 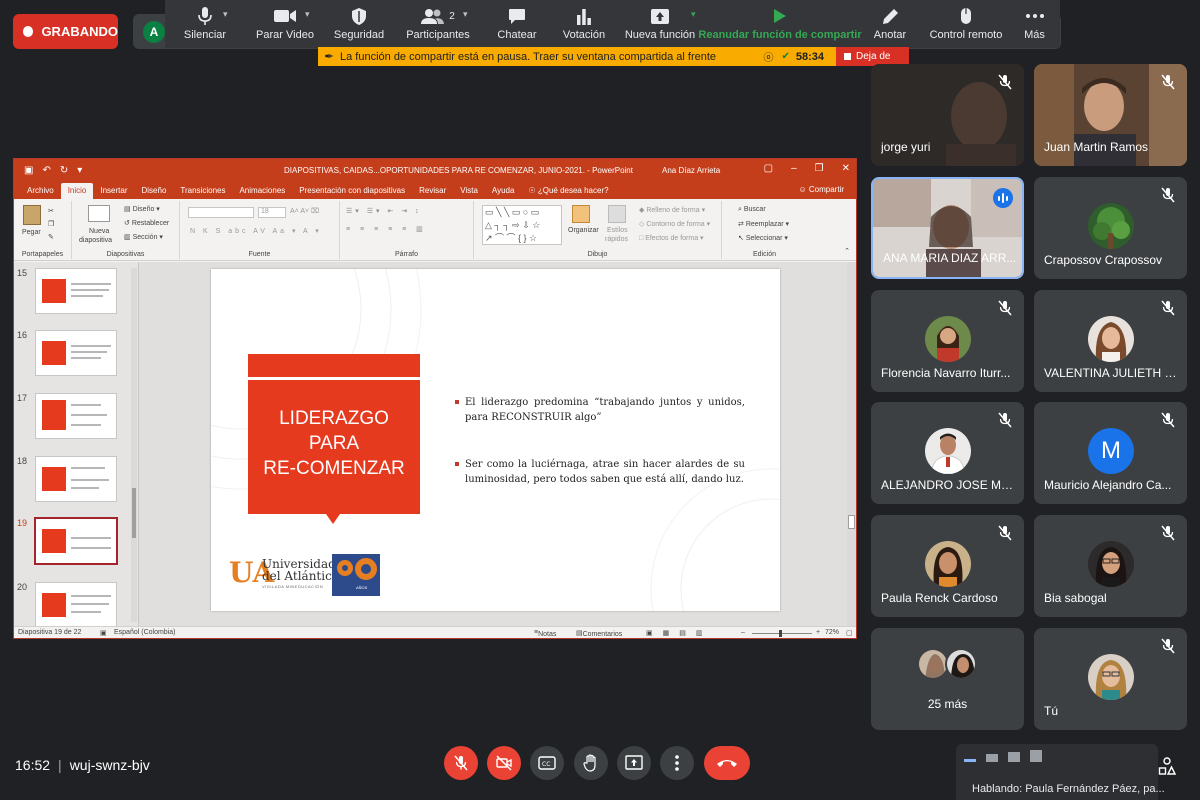 I want to click on toggle-mic-button, so click(x=461, y=763).